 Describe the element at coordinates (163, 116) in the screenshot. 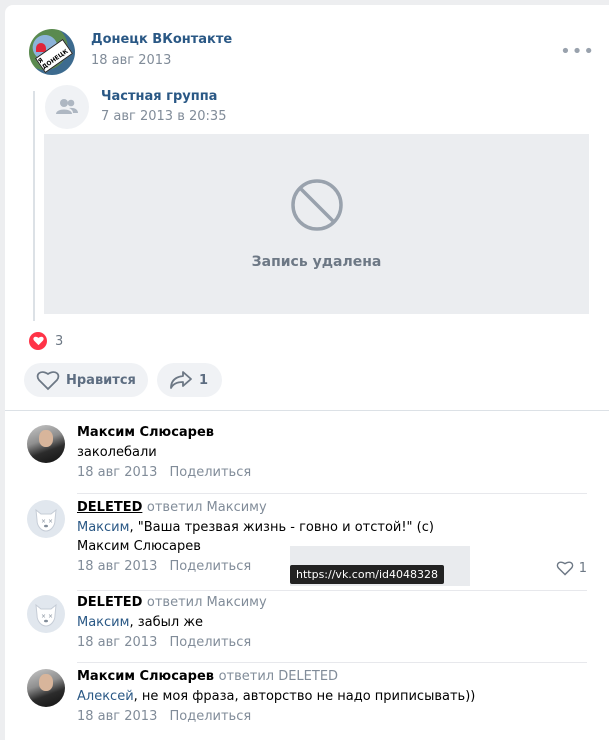

I see `repost-date: 7 авг 2013 в 20:35` at that location.